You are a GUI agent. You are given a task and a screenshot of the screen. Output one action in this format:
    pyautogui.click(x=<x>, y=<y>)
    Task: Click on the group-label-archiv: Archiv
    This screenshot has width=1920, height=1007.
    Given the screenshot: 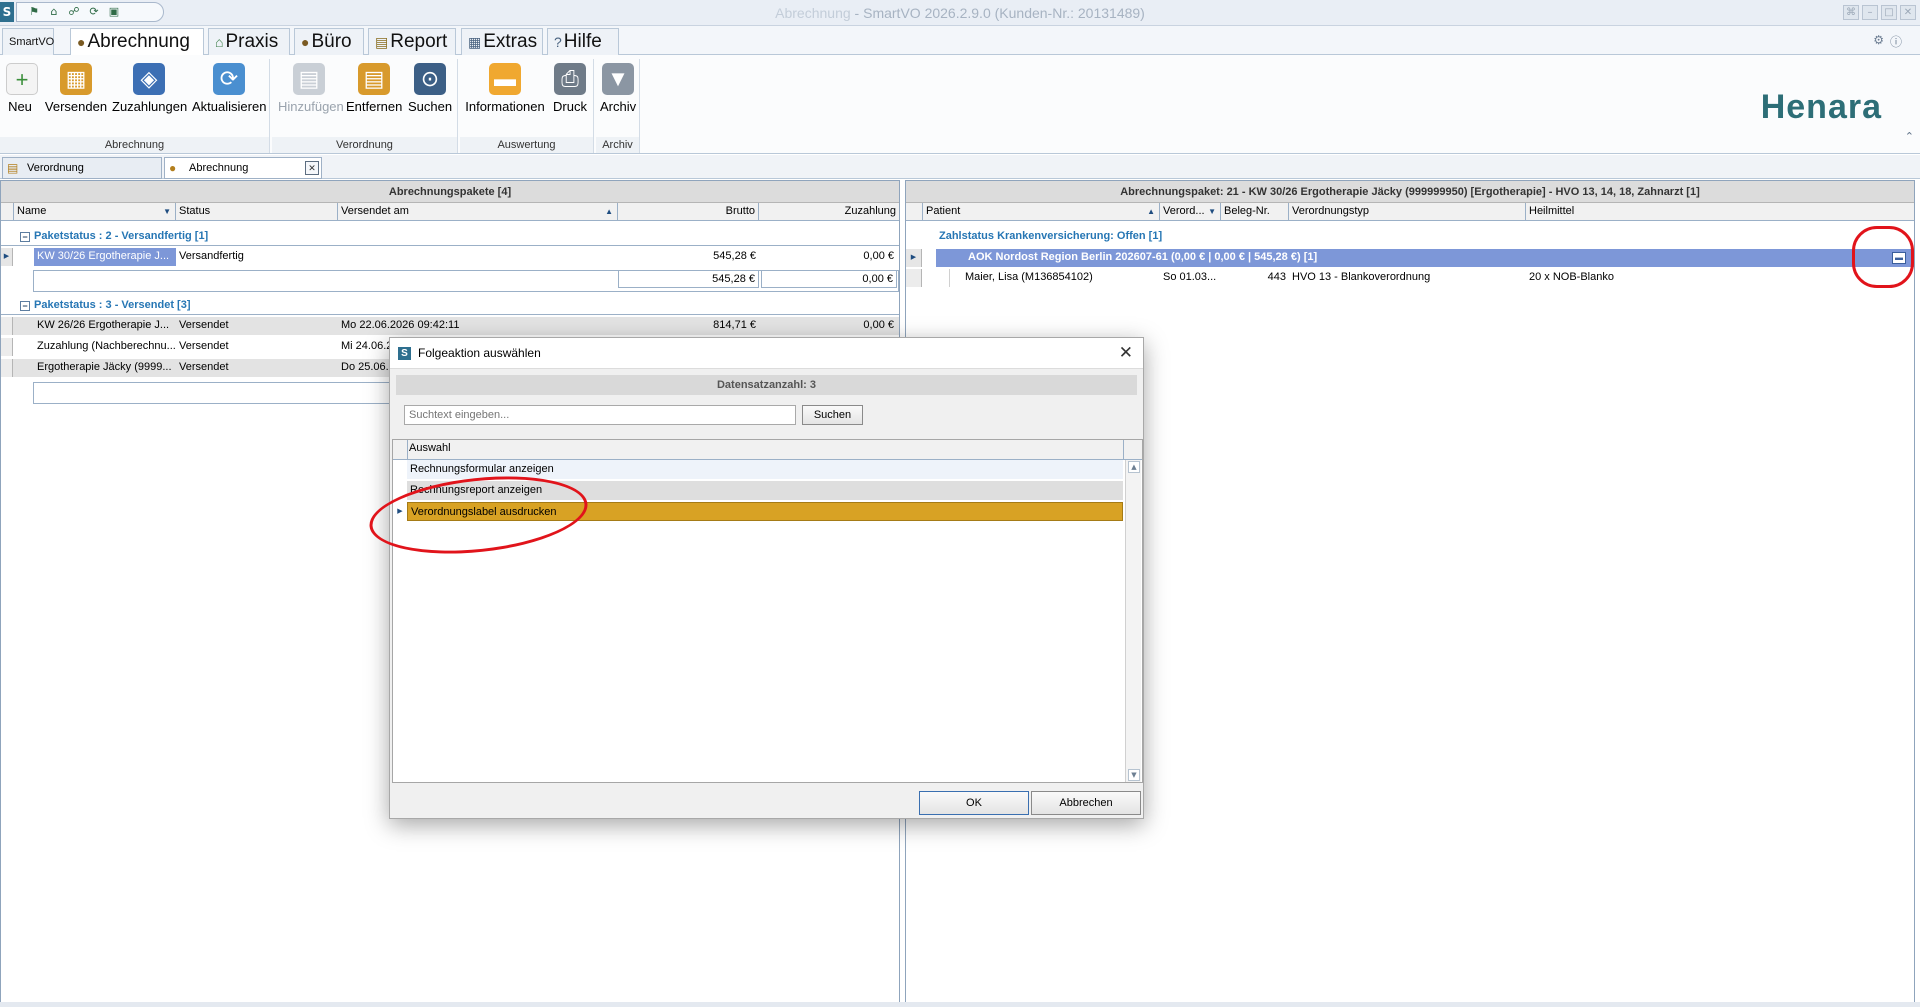 What is the action you would take?
    pyautogui.click(x=617, y=145)
    